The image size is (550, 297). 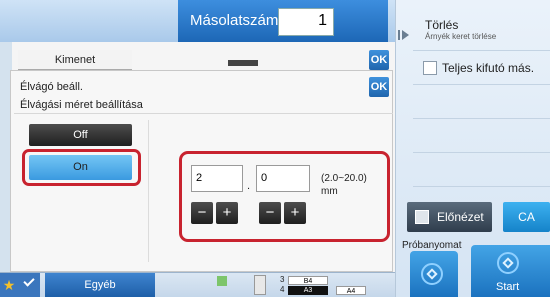 I want to click on tray-size-selected: A3, so click(x=308, y=290).